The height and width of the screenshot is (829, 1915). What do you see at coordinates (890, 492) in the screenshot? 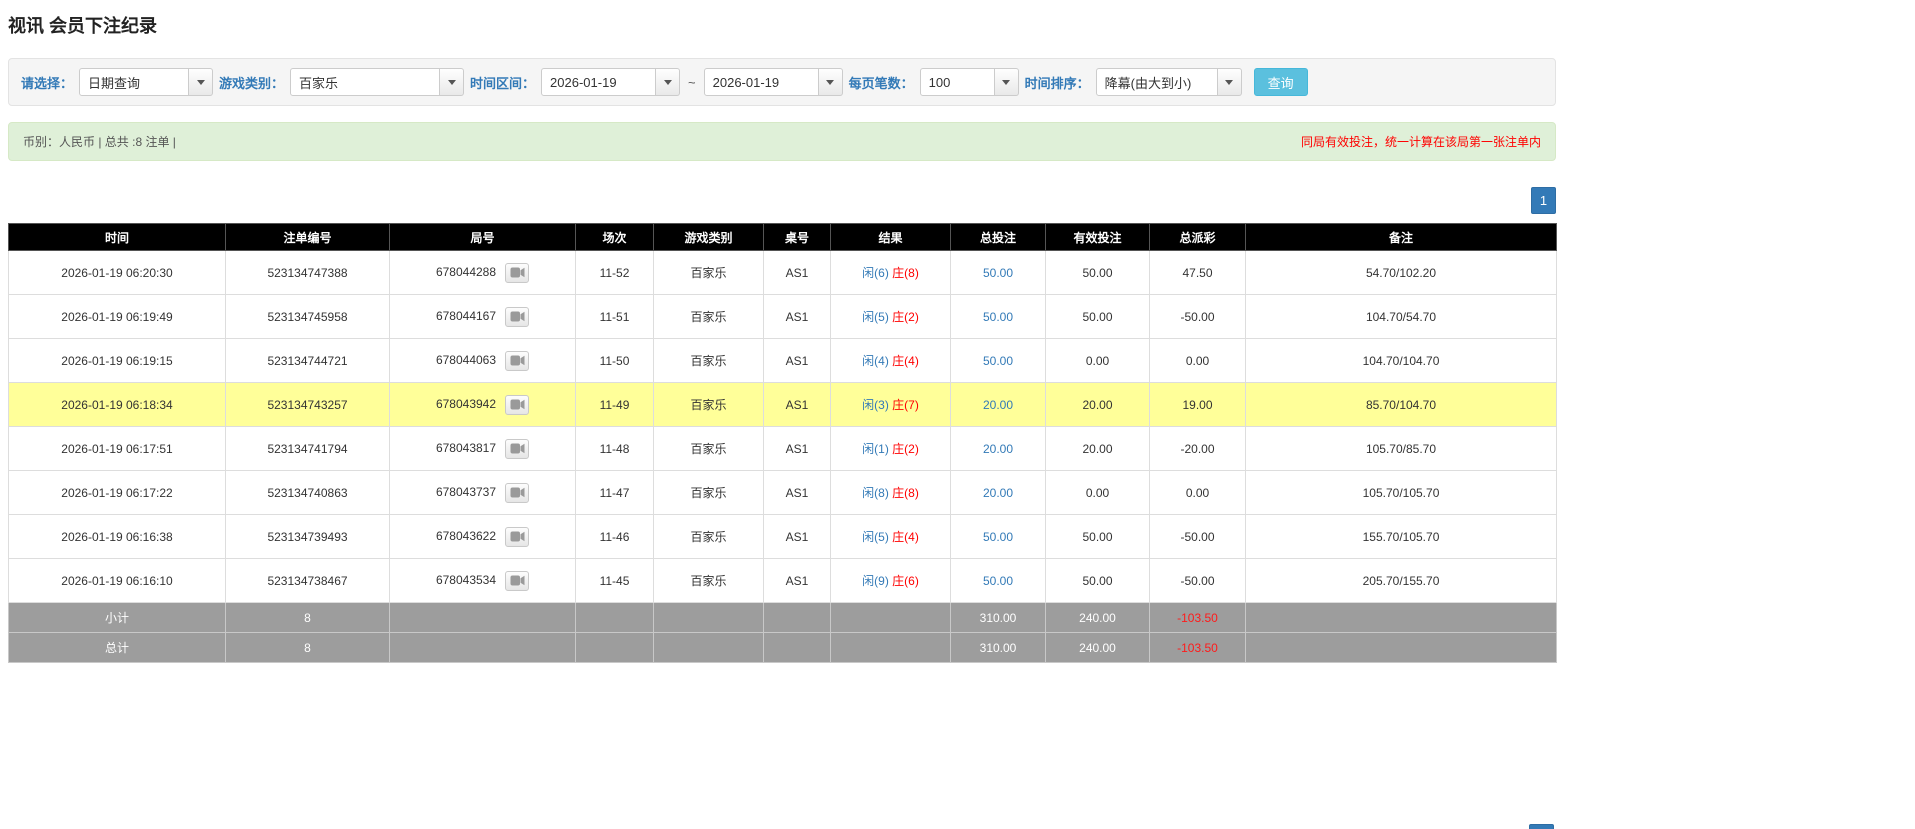
I see `cell-result: 闲(8) 庄(8)` at bounding box center [890, 492].